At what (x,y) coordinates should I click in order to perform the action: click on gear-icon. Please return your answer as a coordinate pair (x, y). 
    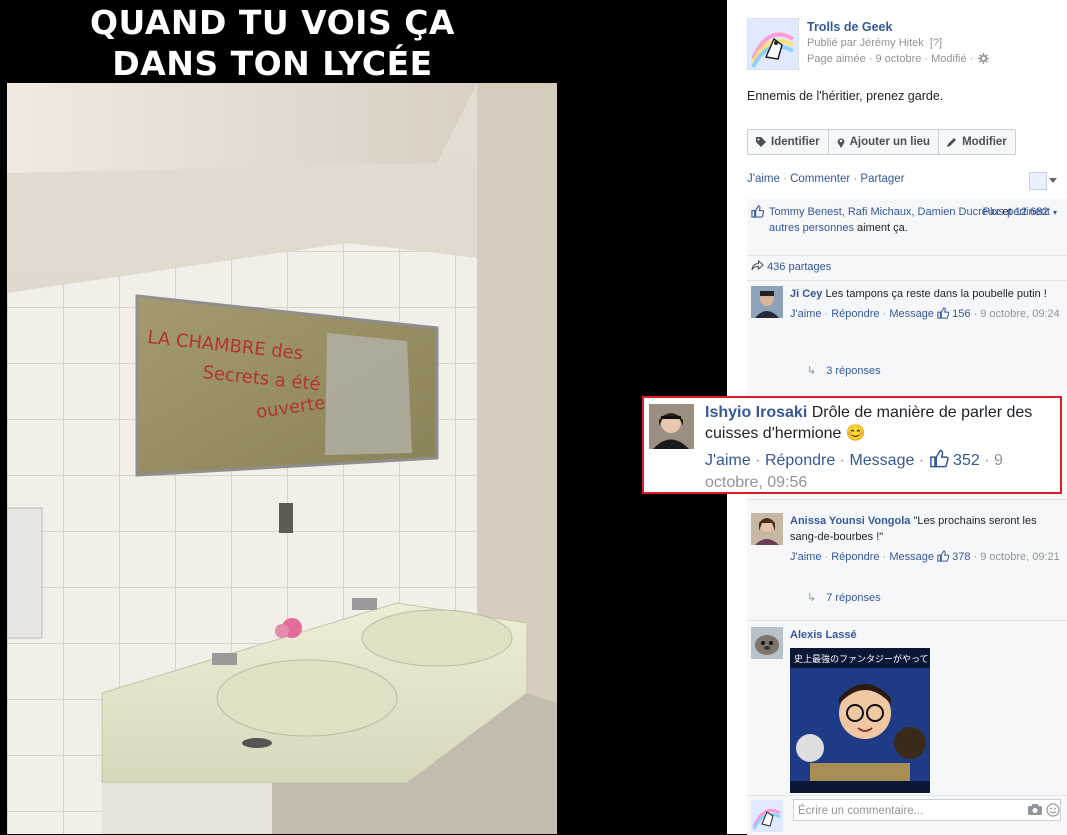
    Looking at the image, I should click on (984, 58).